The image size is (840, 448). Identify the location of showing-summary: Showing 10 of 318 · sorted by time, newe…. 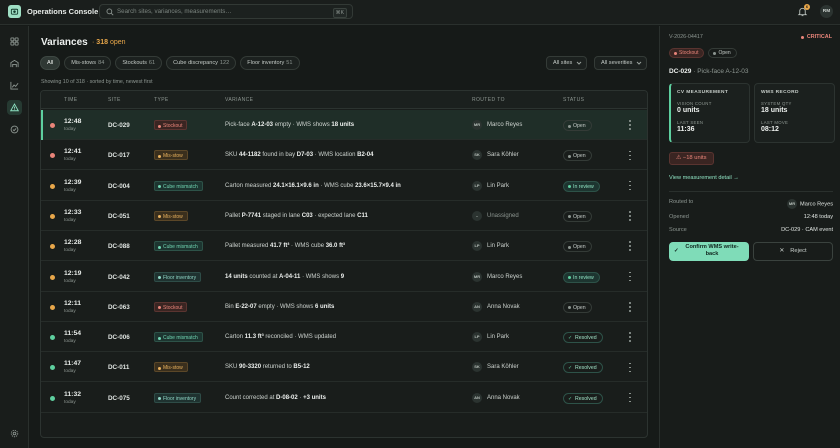
(97, 82).